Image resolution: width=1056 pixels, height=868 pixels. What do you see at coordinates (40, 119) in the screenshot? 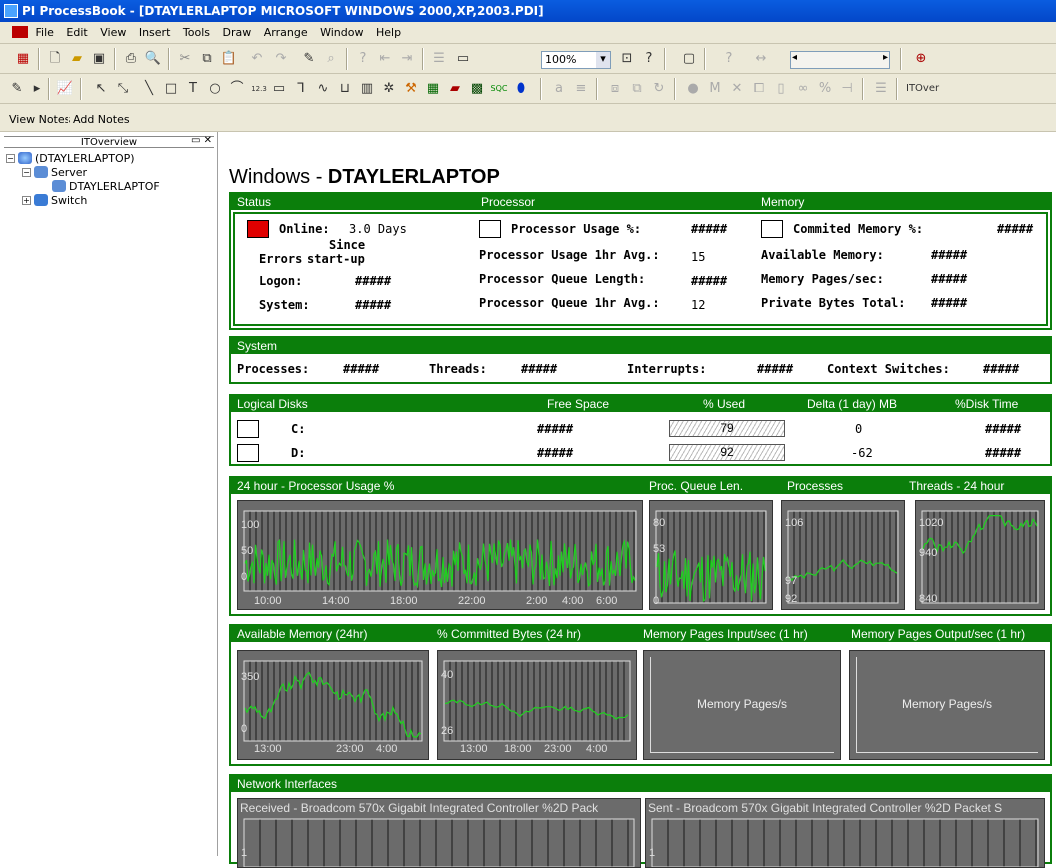
I see `view-notes-button: View Notes` at bounding box center [40, 119].